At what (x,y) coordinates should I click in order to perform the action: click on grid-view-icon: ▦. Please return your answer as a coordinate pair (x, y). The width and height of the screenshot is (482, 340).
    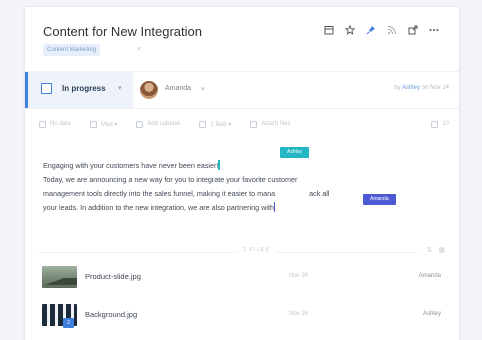
    Looking at the image, I should click on (441, 250).